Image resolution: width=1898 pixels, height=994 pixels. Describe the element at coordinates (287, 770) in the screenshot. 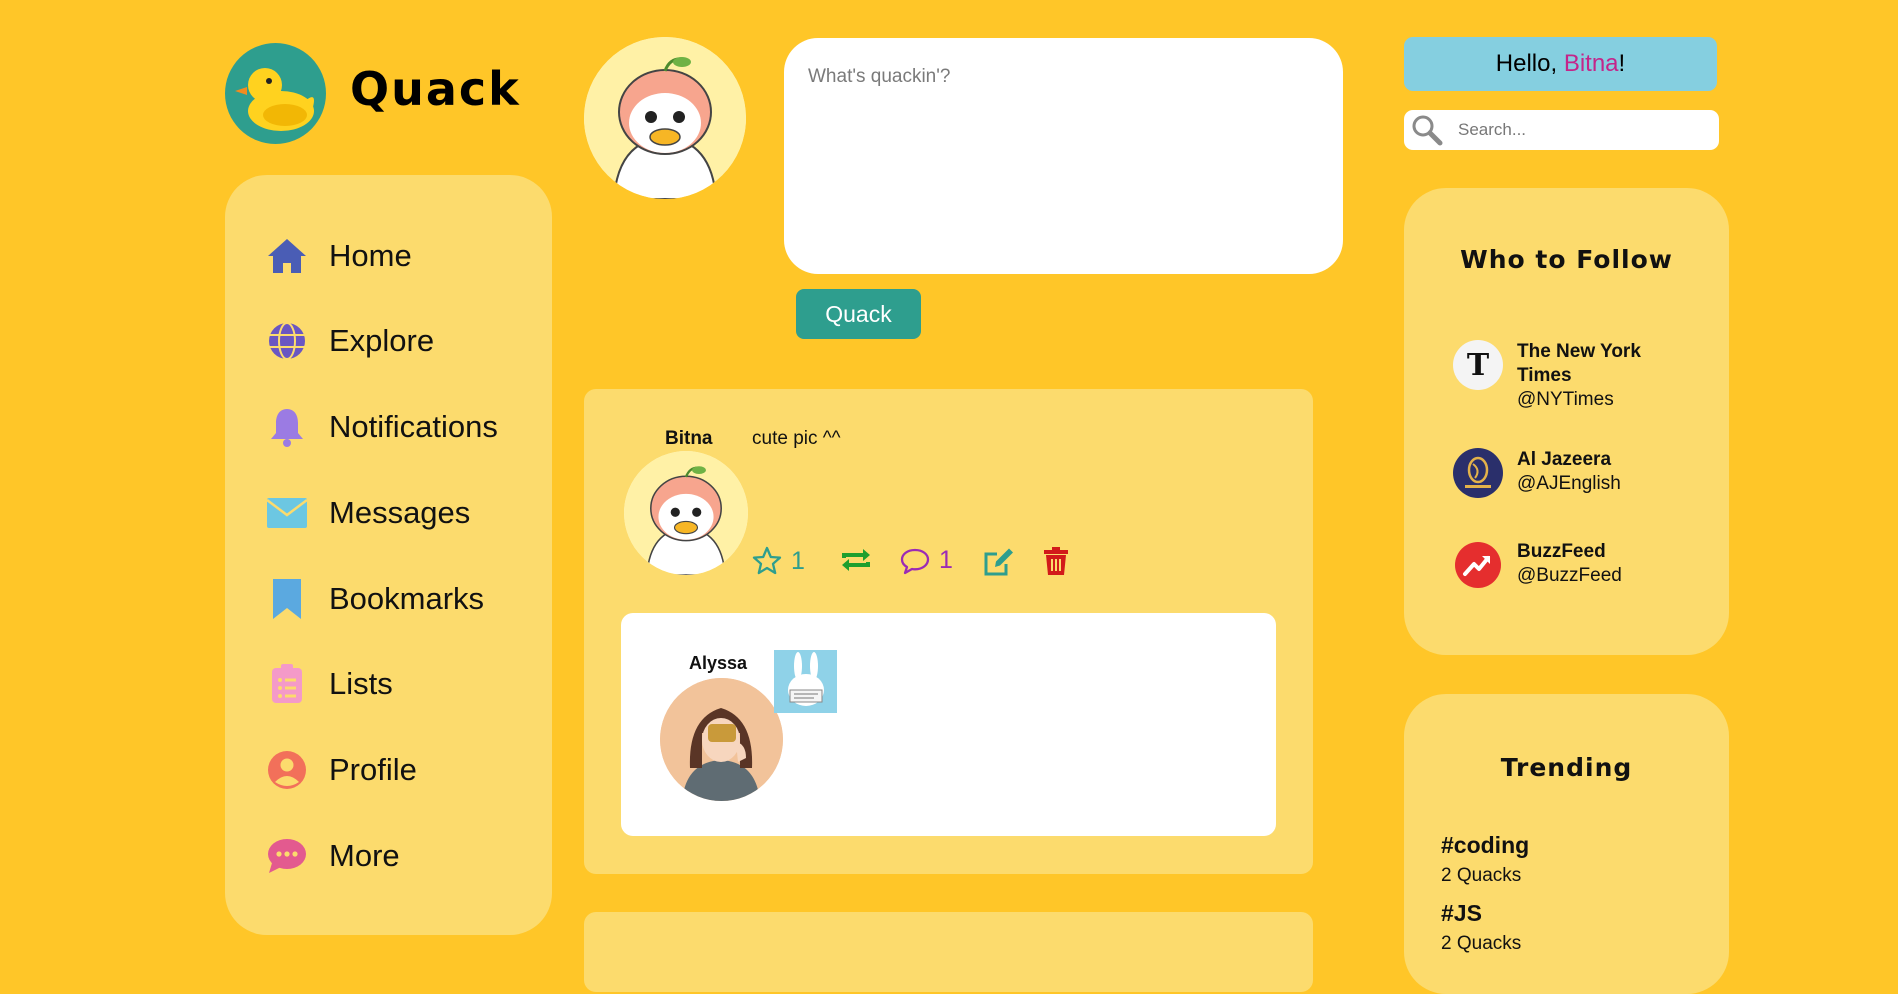

I see `user-circle-icon` at that location.